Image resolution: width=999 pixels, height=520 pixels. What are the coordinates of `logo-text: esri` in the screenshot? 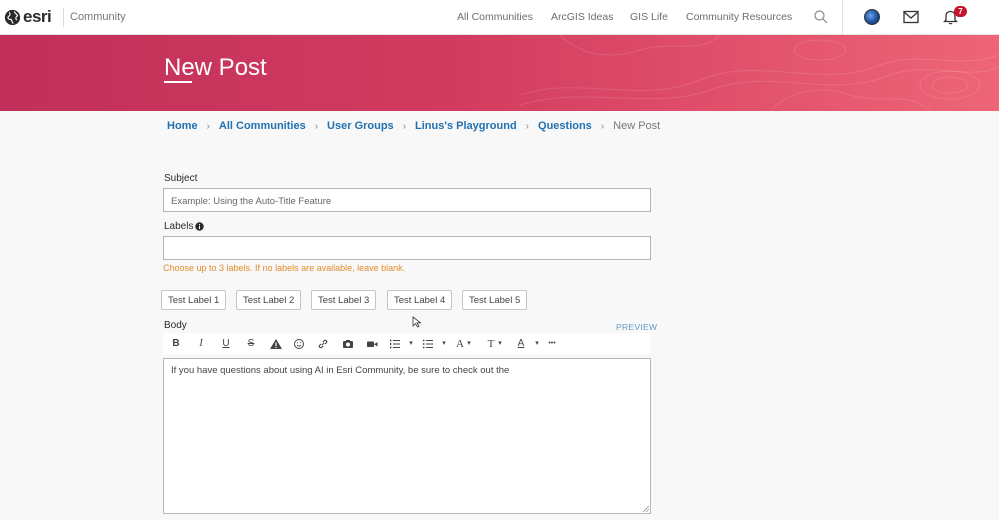 It's located at (37, 16).